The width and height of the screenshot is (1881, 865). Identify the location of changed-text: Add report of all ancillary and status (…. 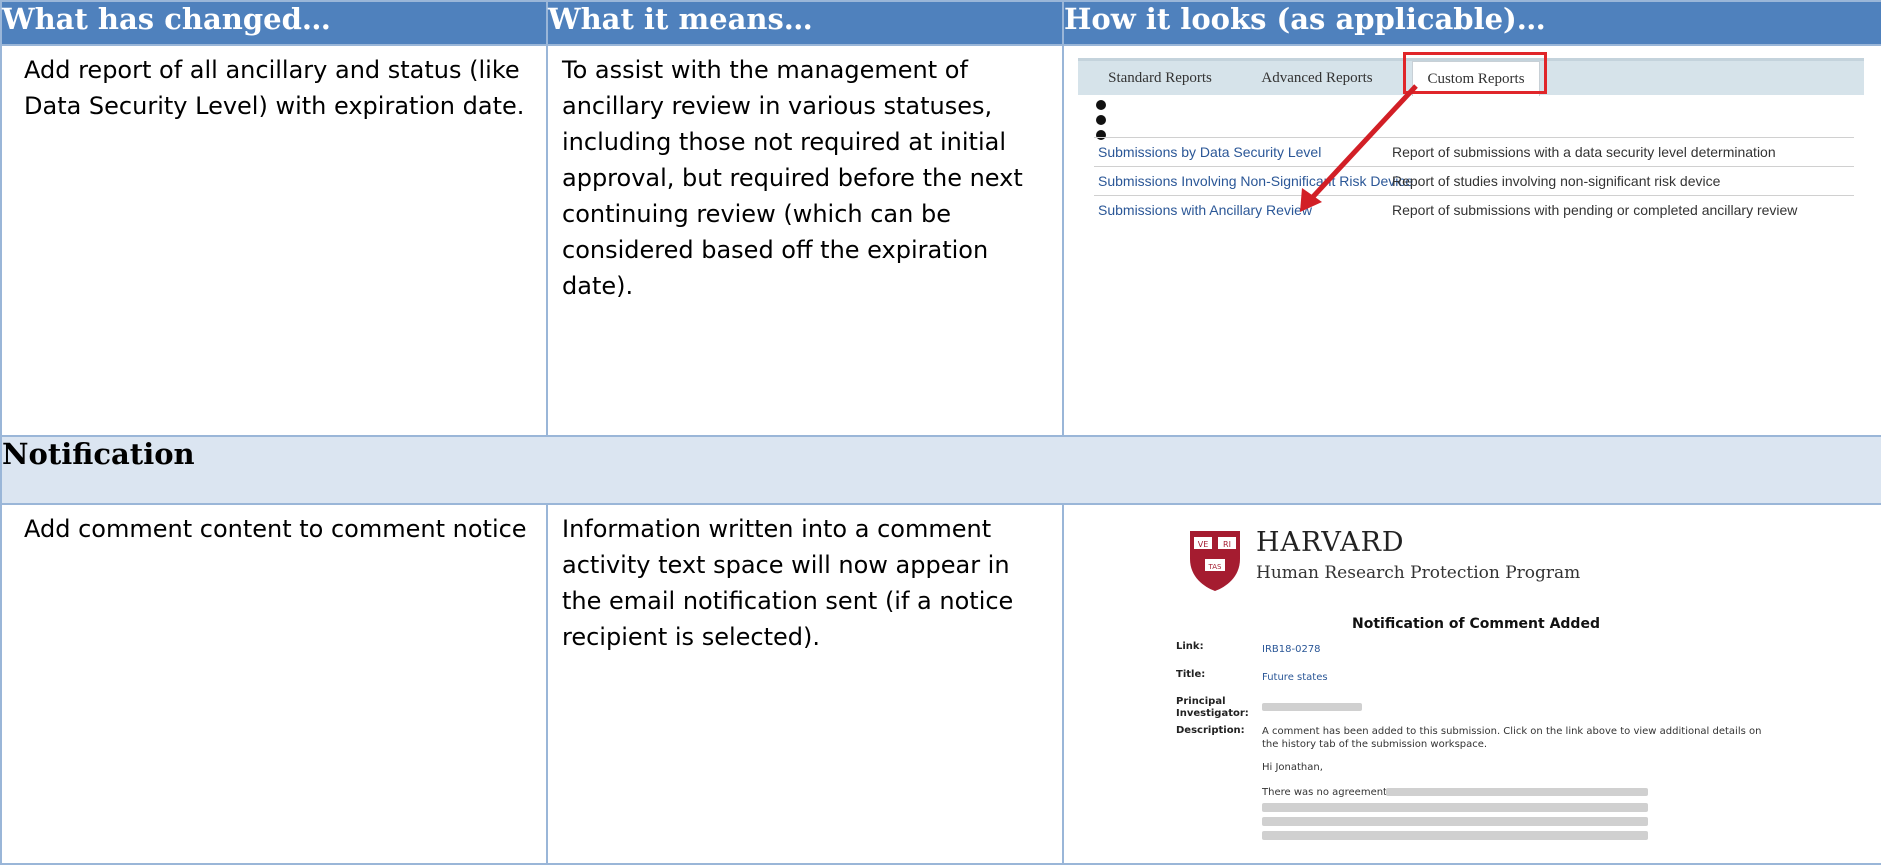
(274, 88).